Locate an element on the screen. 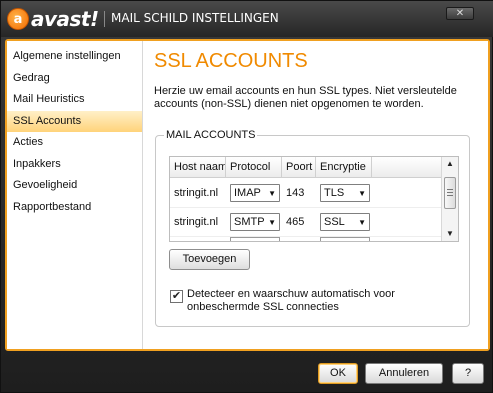 Image resolution: width=493 pixels, height=393 pixels. sidebar-item-gedrag: Gedrag is located at coordinates (74, 79).